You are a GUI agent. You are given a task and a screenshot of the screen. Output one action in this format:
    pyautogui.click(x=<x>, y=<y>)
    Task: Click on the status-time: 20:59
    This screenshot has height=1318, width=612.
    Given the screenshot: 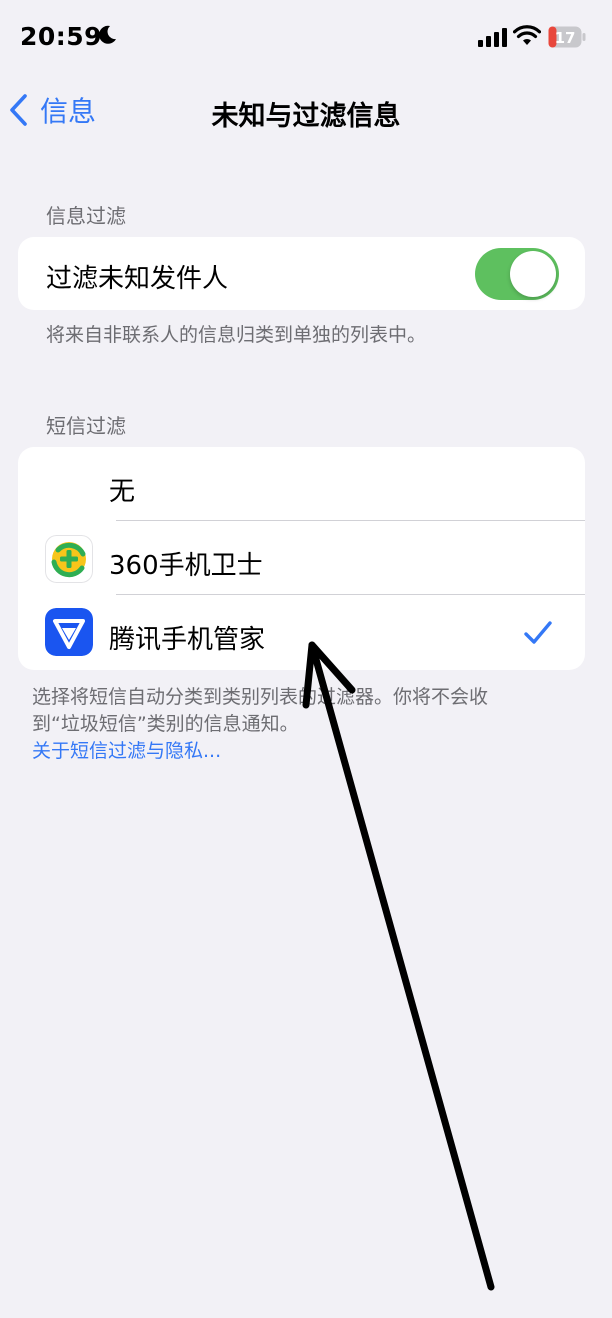 What is the action you would take?
    pyautogui.click(x=61, y=36)
    